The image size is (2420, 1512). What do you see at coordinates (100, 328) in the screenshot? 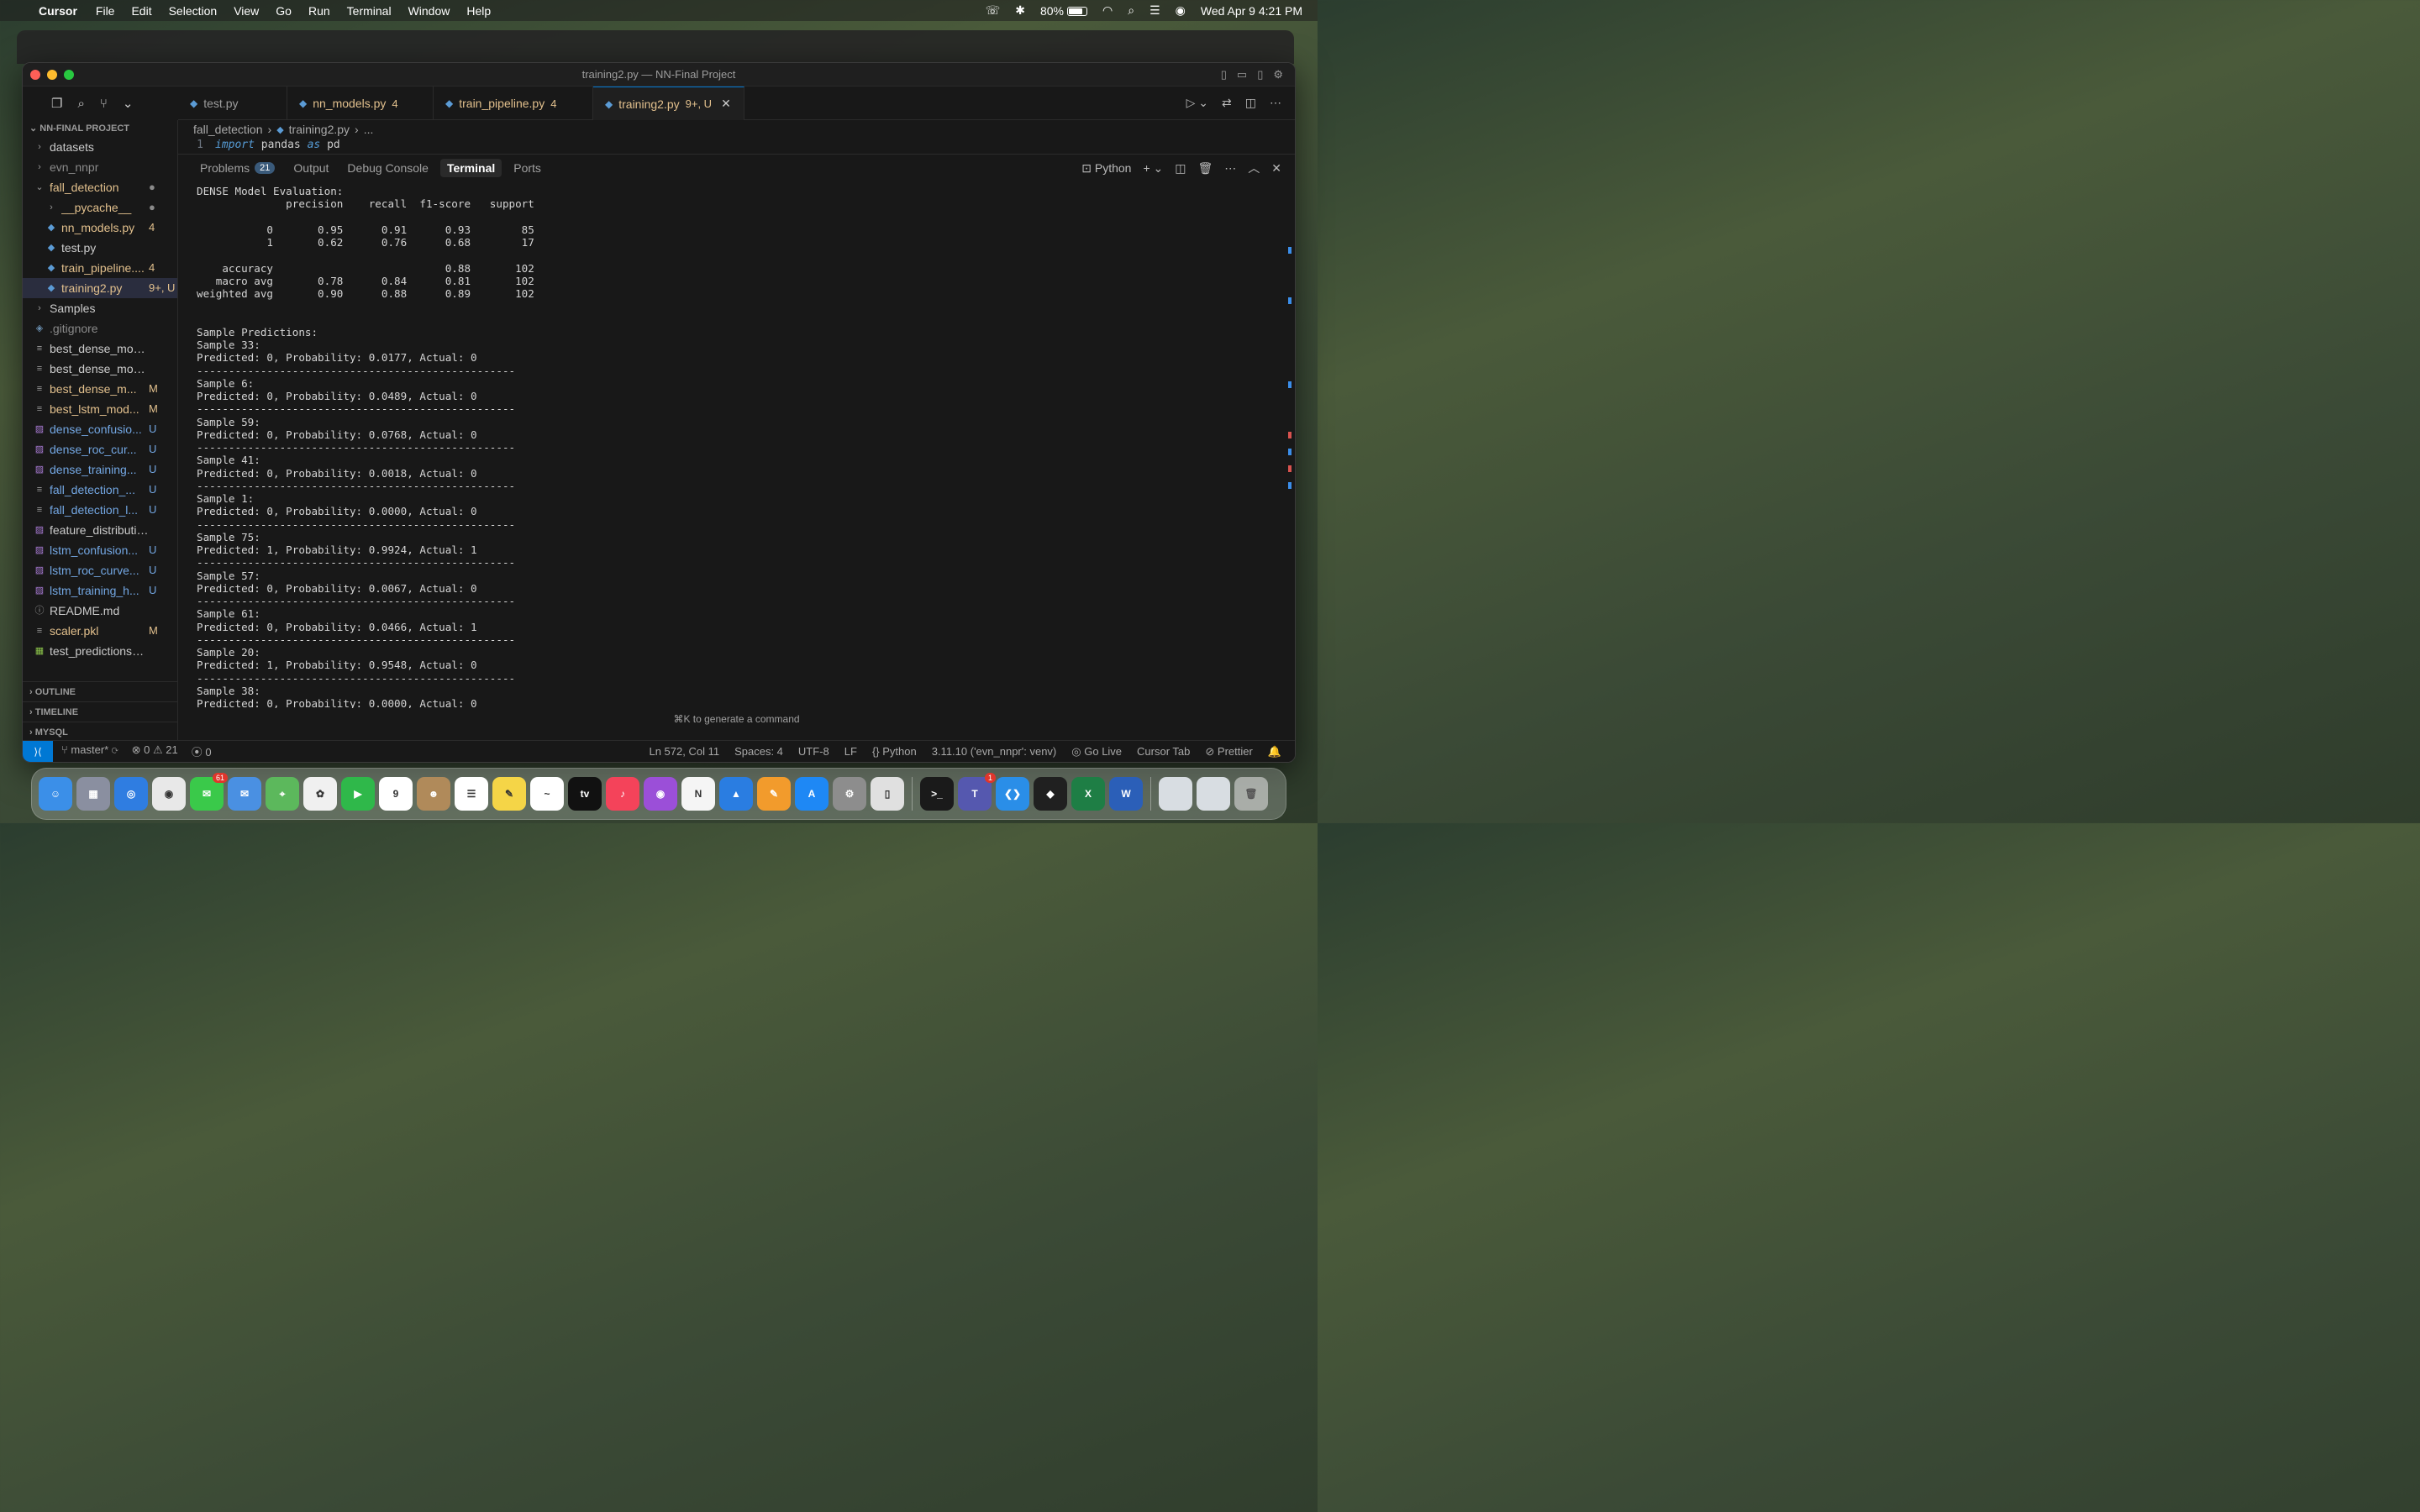
I see `file-tree-item: ◈ .gitignore` at bounding box center [100, 328].